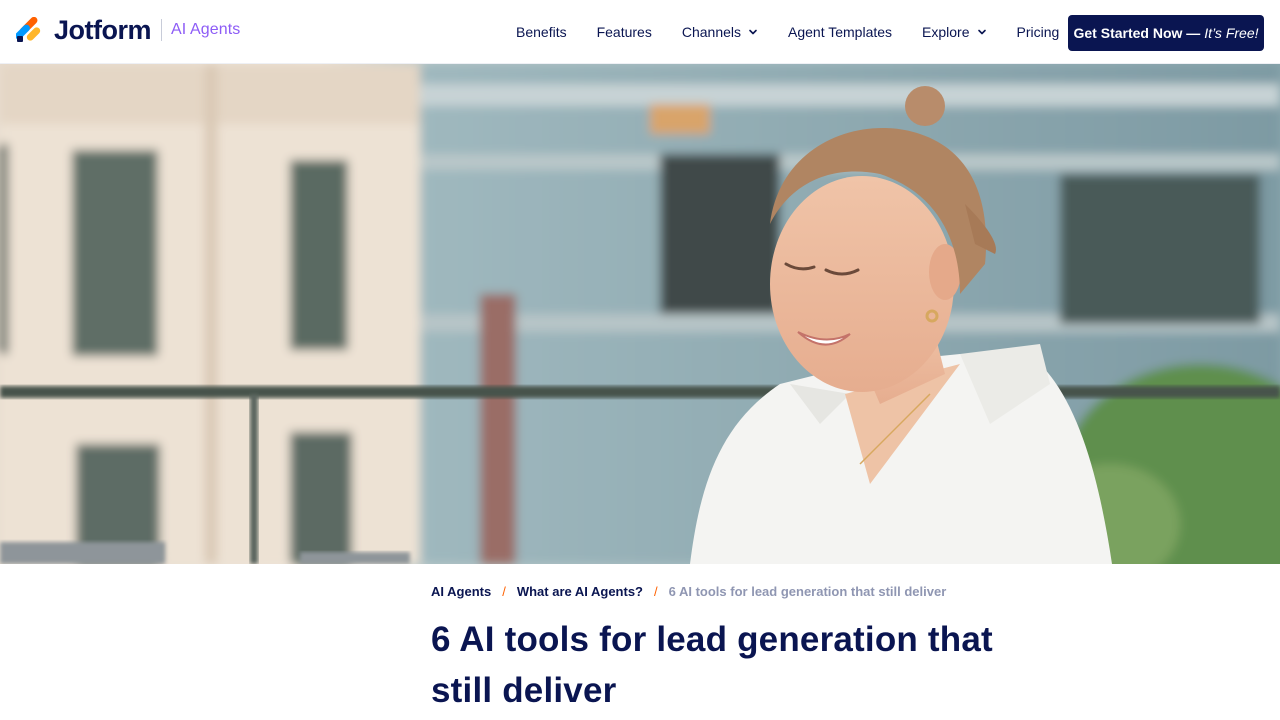 This screenshot has width=1280, height=720. I want to click on nav-pricing-label: Pricing, so click(1038, 32).